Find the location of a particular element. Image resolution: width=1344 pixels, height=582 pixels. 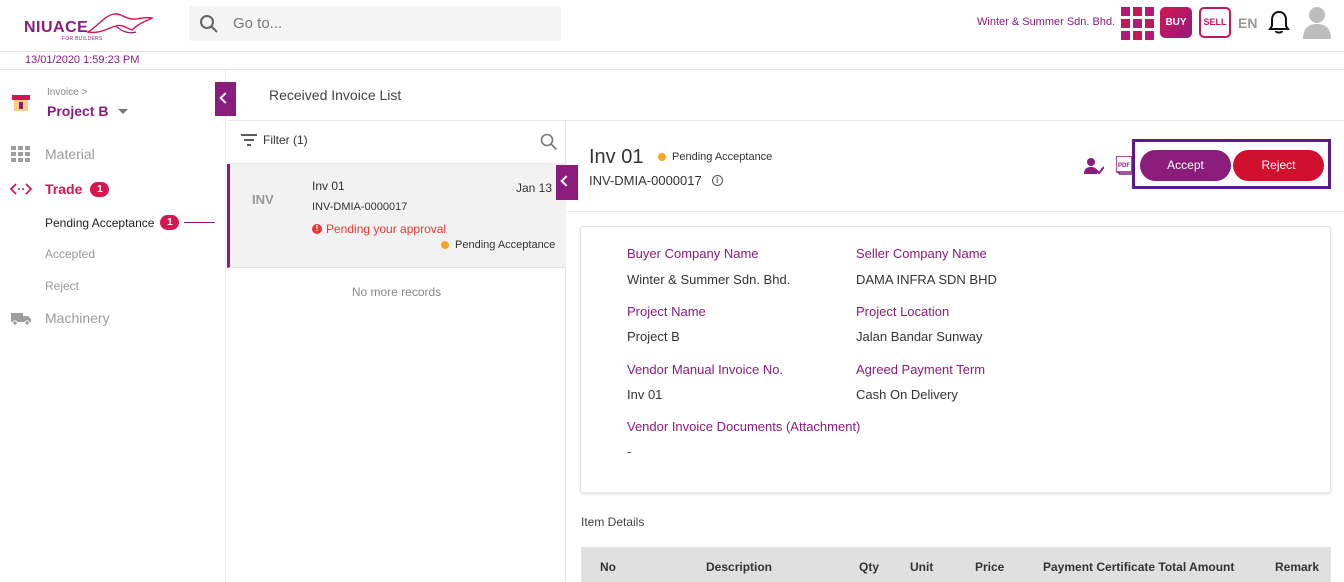

buyer-company-label: Buyer Company Name is located at coordinates (693, 253).